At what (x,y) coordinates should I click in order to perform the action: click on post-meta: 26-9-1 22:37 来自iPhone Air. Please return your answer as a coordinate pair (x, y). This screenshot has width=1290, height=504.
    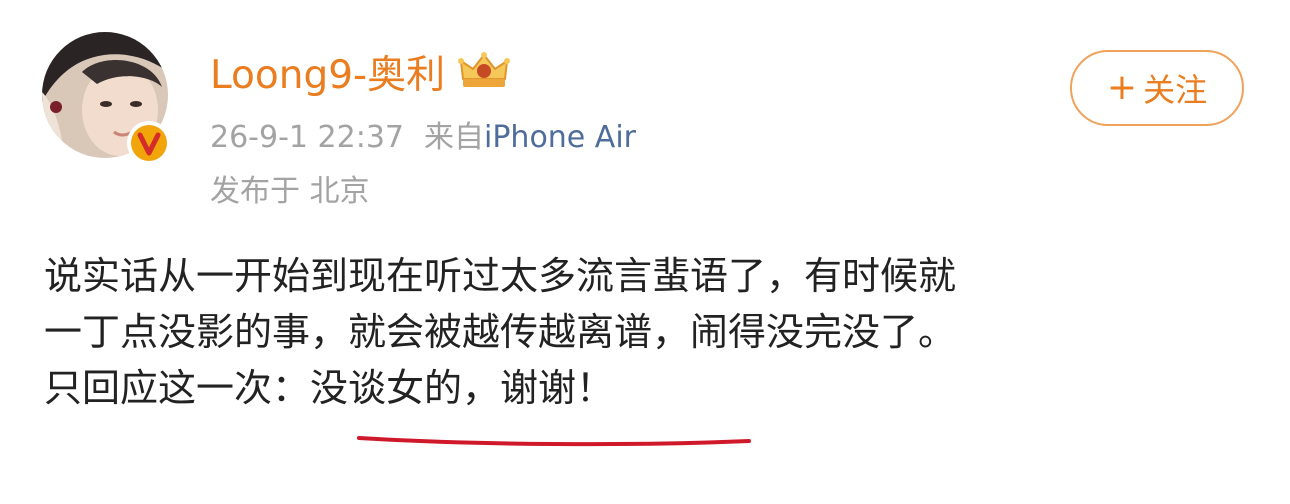
    Looking at the image, I should click on (423, 134).